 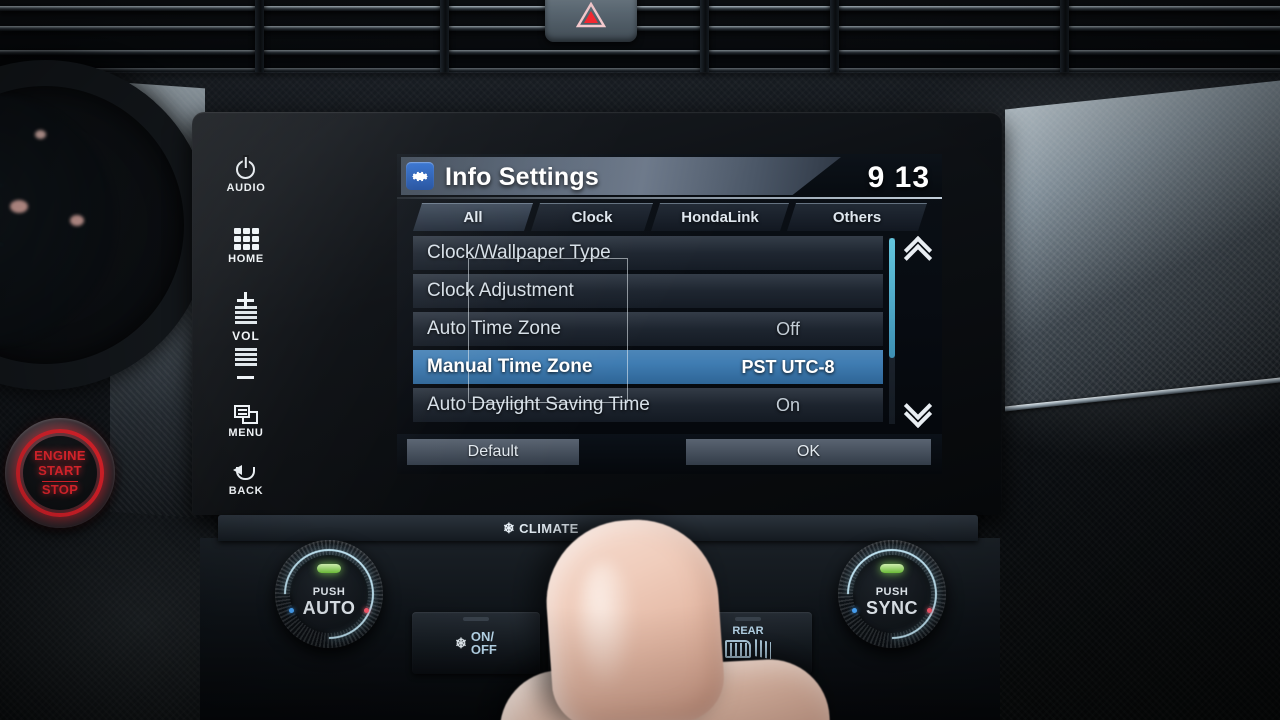 I want to click on chevron-double-up-icon, so click(x=919, y=254).